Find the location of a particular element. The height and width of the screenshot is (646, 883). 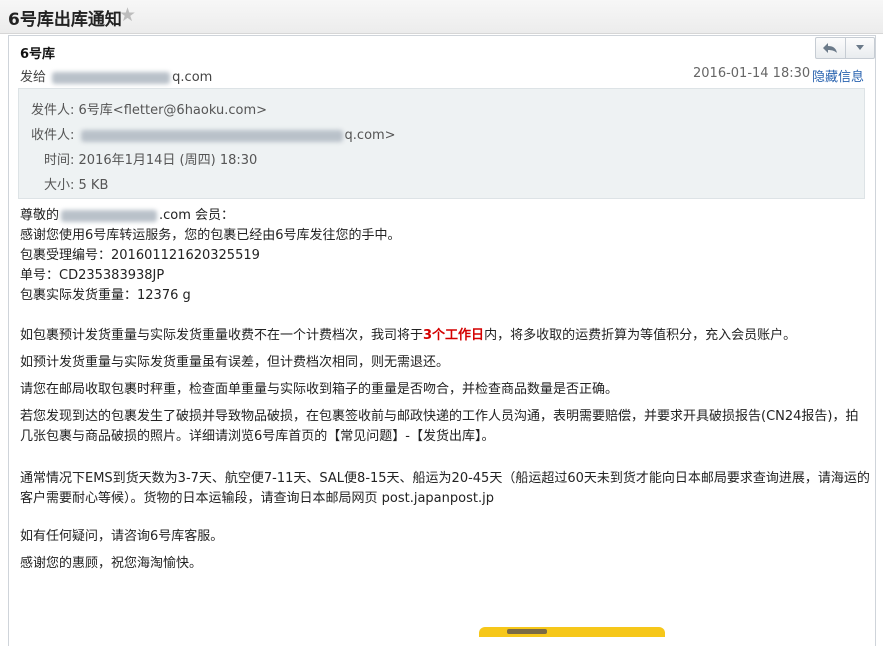

detail-time-value: 2016年1月14日 (周四) 18:30 is located at coordinates (168, 160).